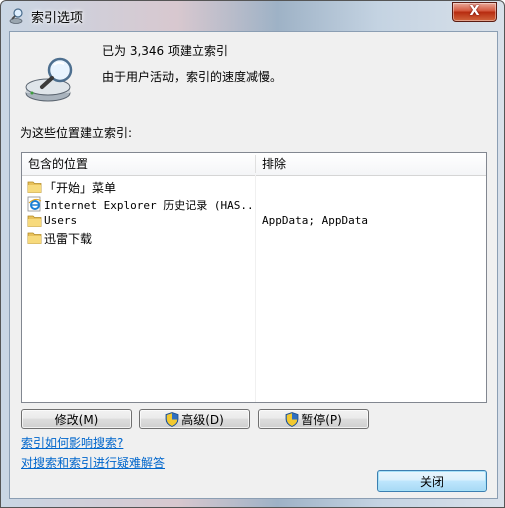  I want to click on list-header: 包含的位置 排除, so click(254, 164).